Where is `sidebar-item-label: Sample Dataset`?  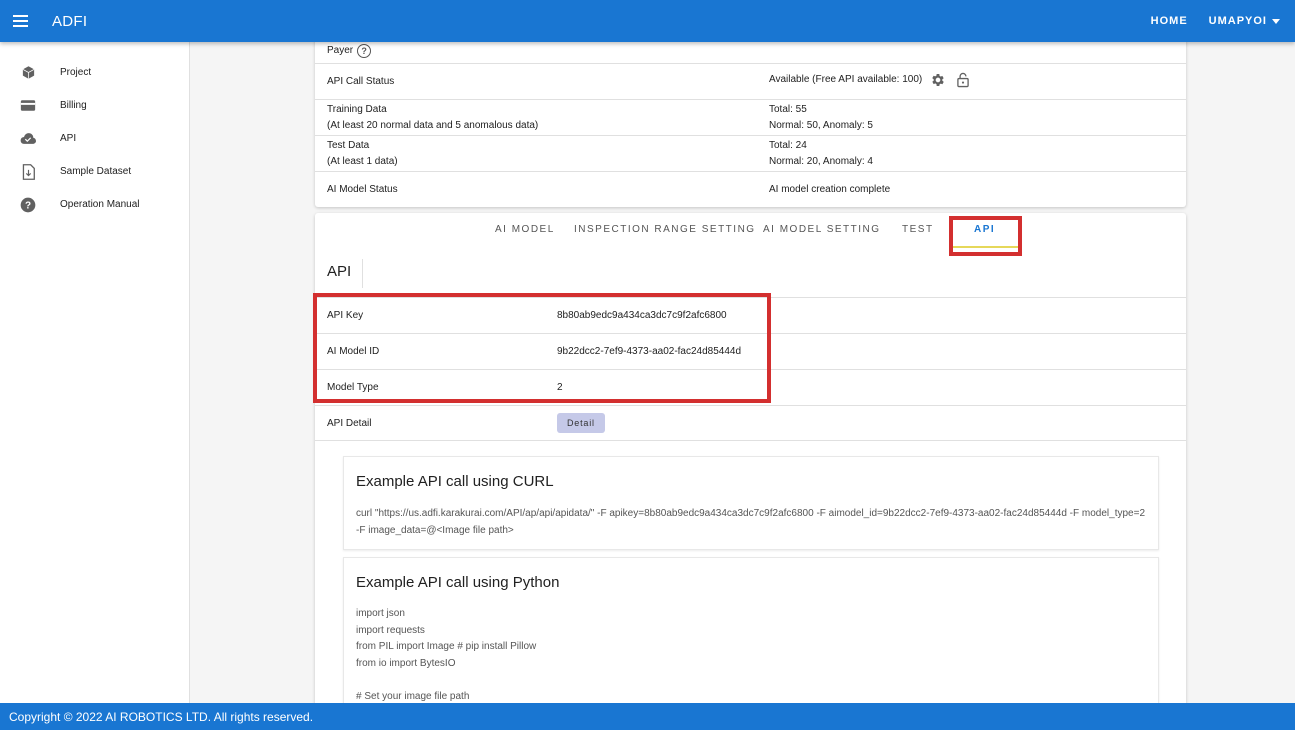
sidebar-item-label: Sample Dataset is located at coordinates (96, 171).